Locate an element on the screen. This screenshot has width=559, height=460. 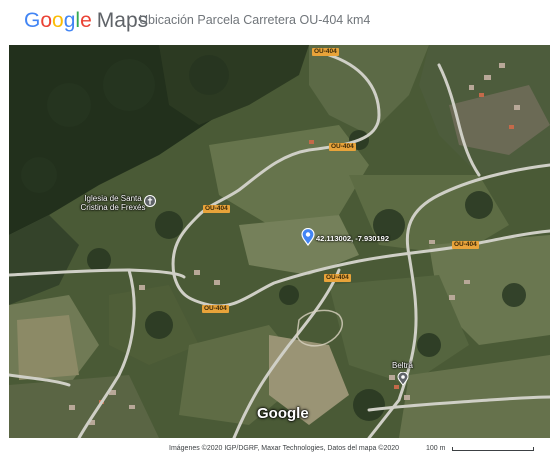
scale-label: 100 m is located at coordinates (435, 448).